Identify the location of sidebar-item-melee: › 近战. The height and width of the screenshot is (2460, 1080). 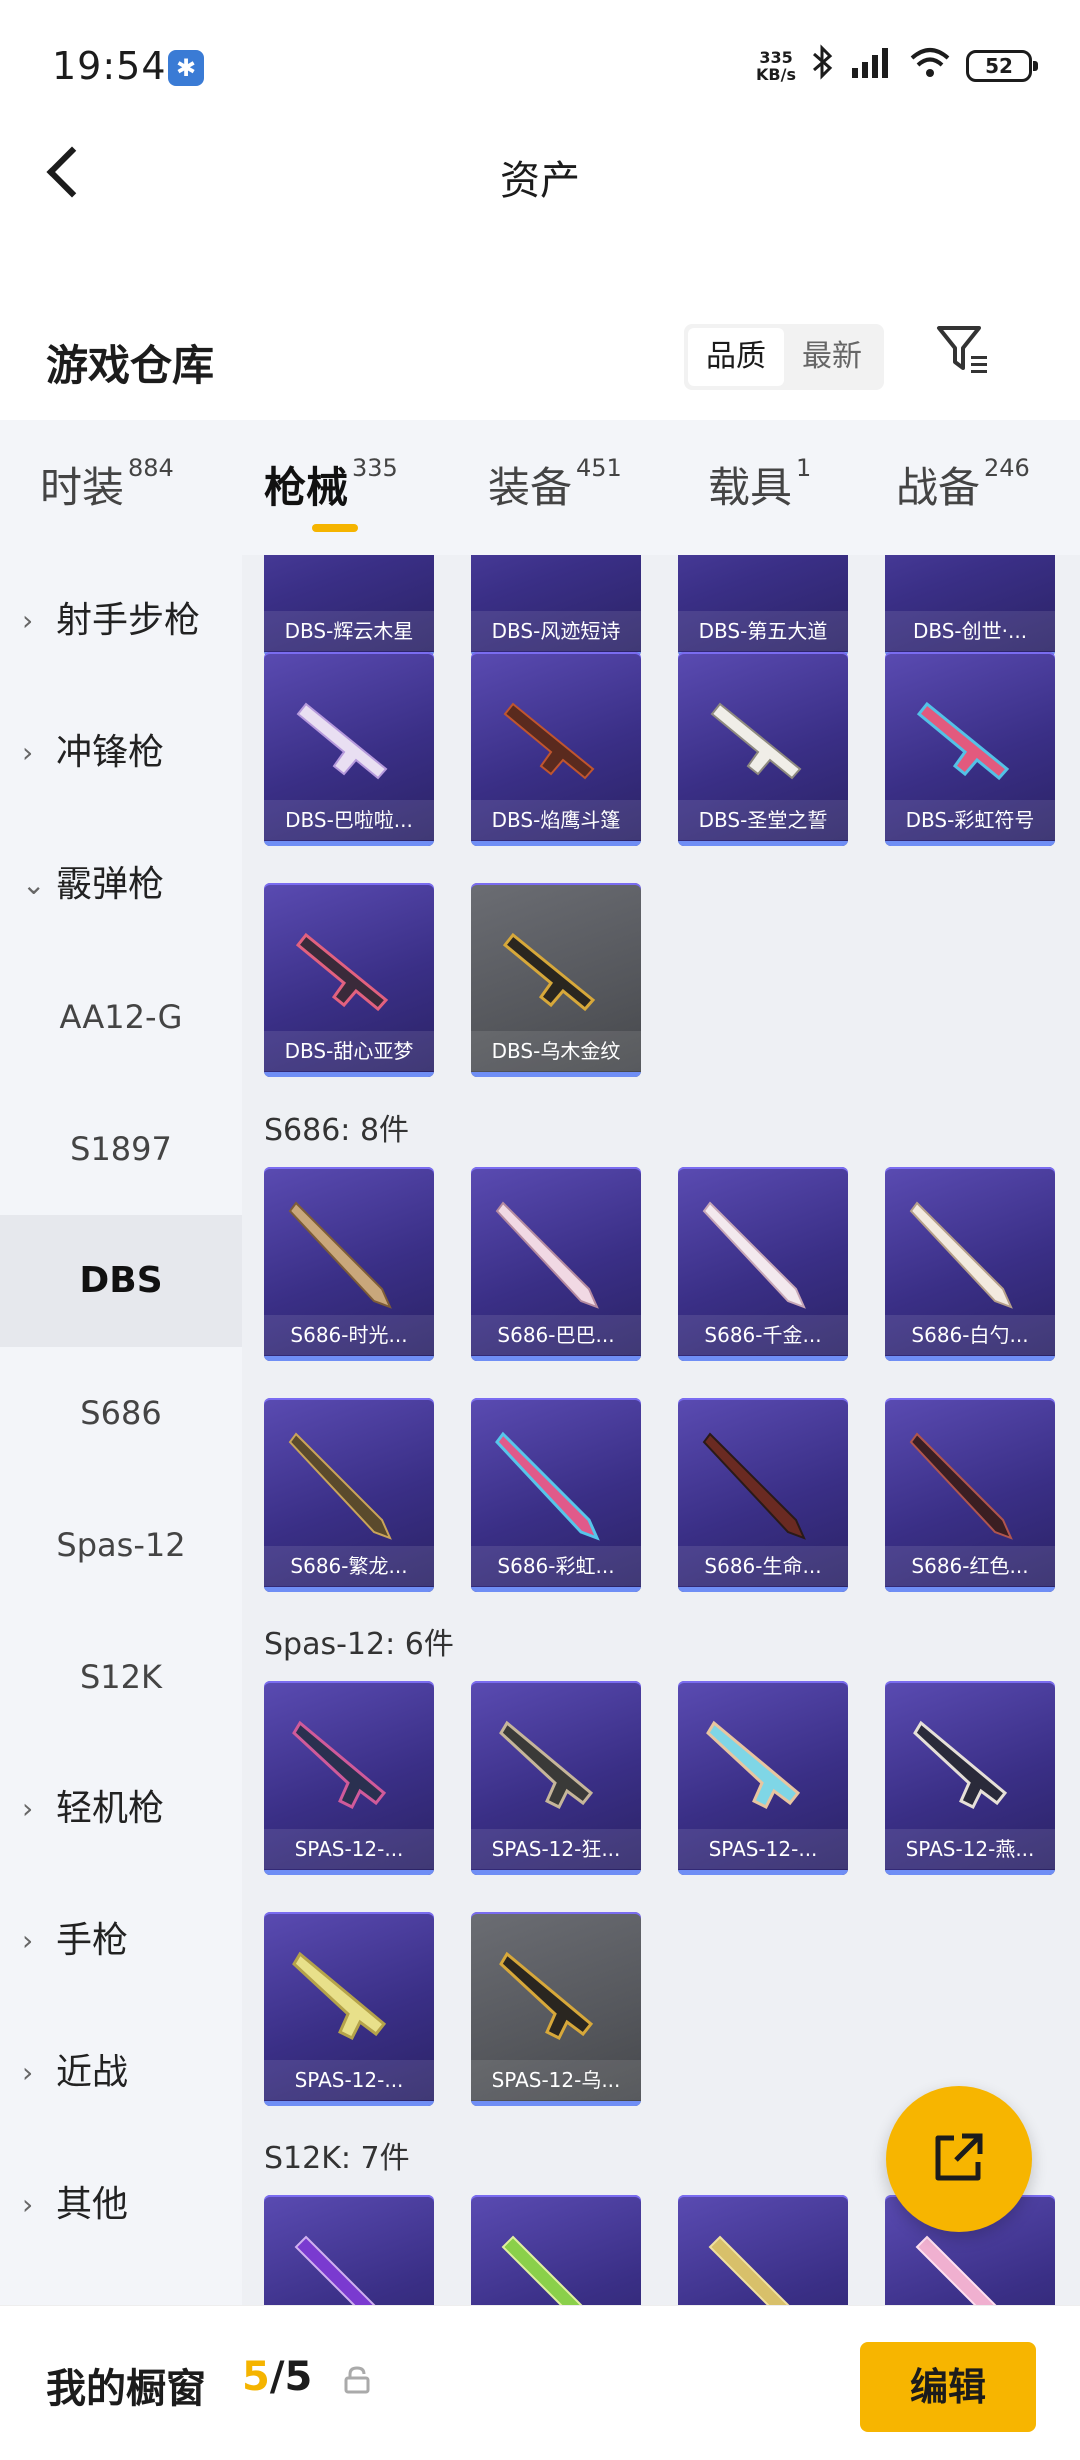
(121, 2073).